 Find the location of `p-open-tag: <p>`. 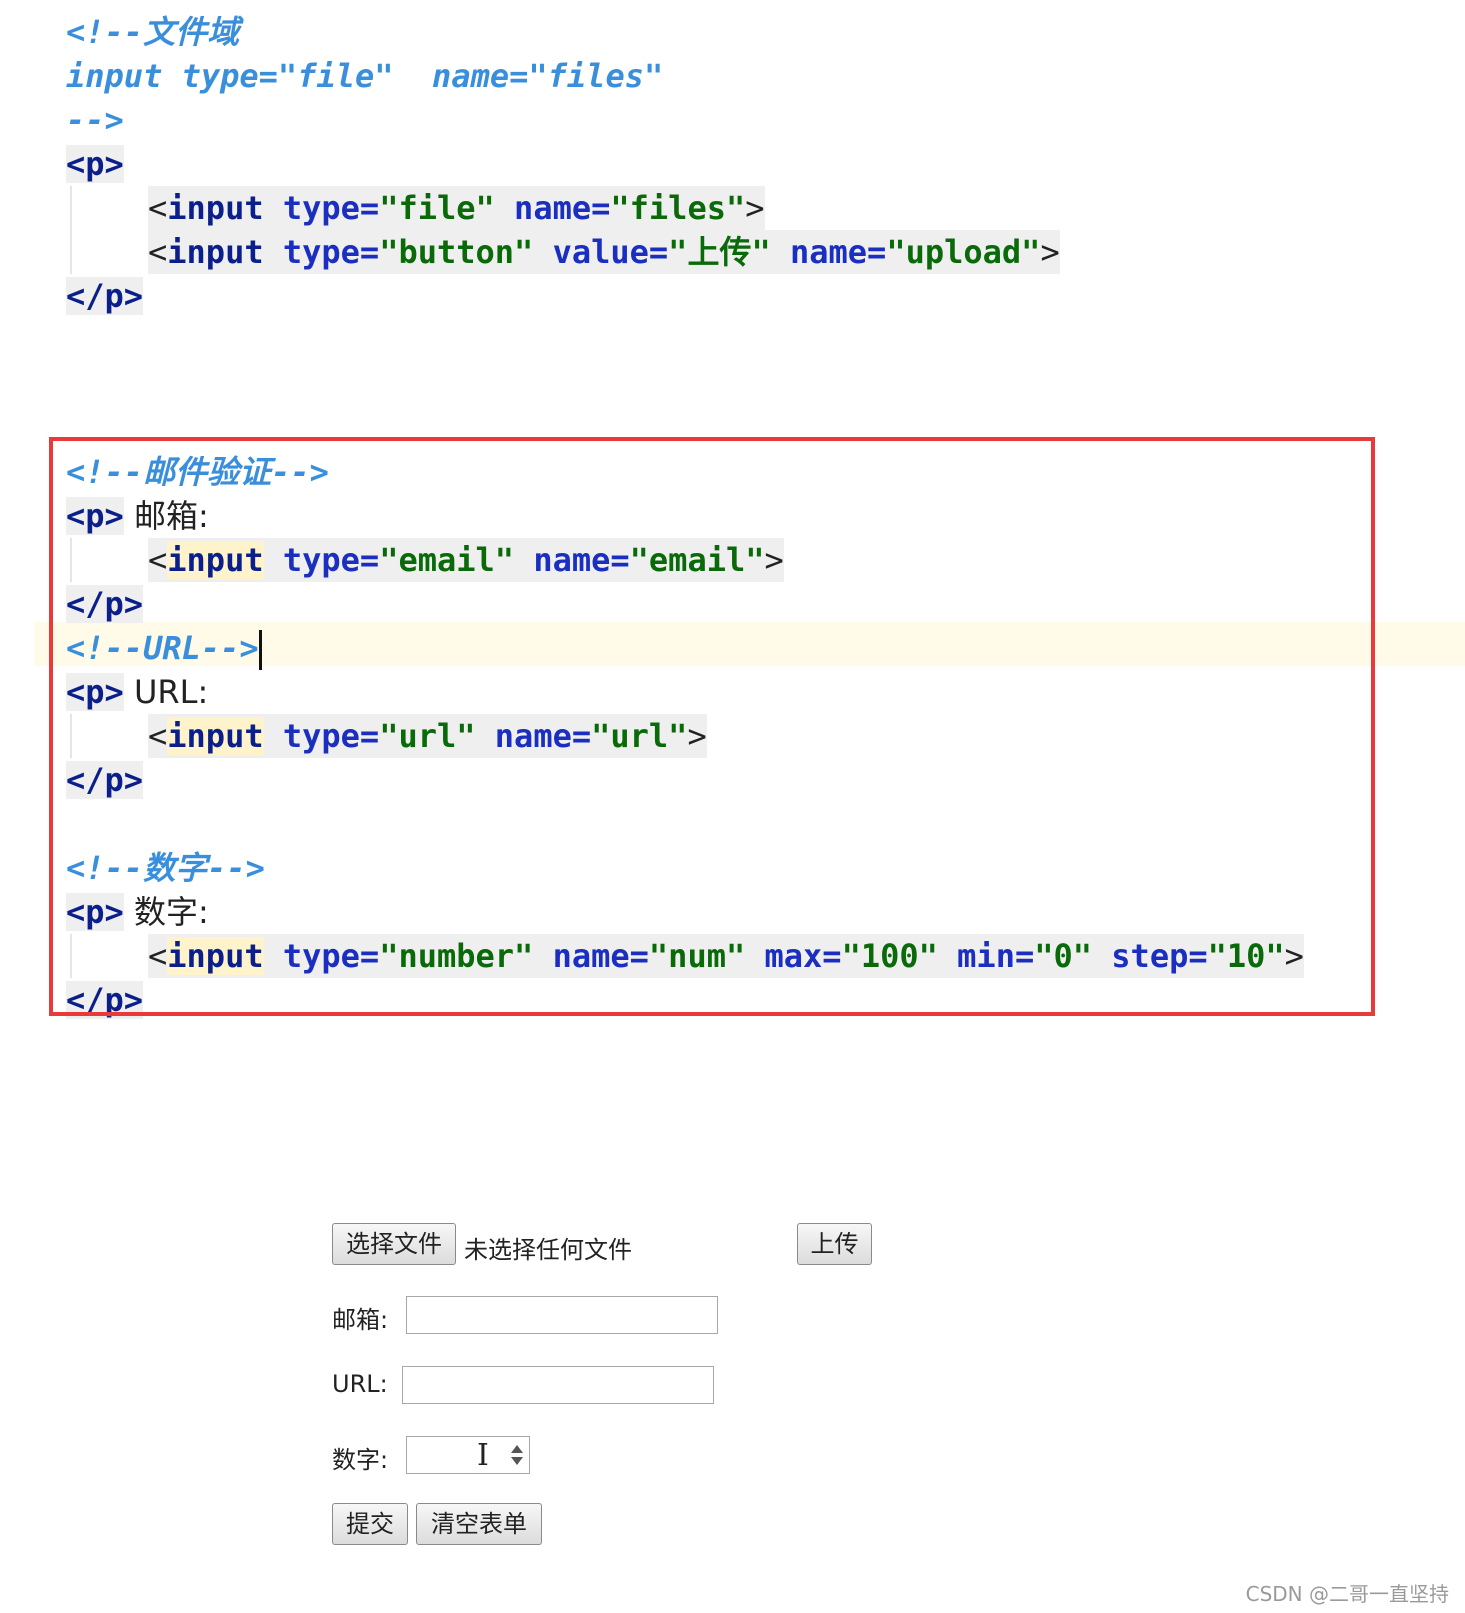

p-open-tag: <p> is located at coordinates (95, 164).